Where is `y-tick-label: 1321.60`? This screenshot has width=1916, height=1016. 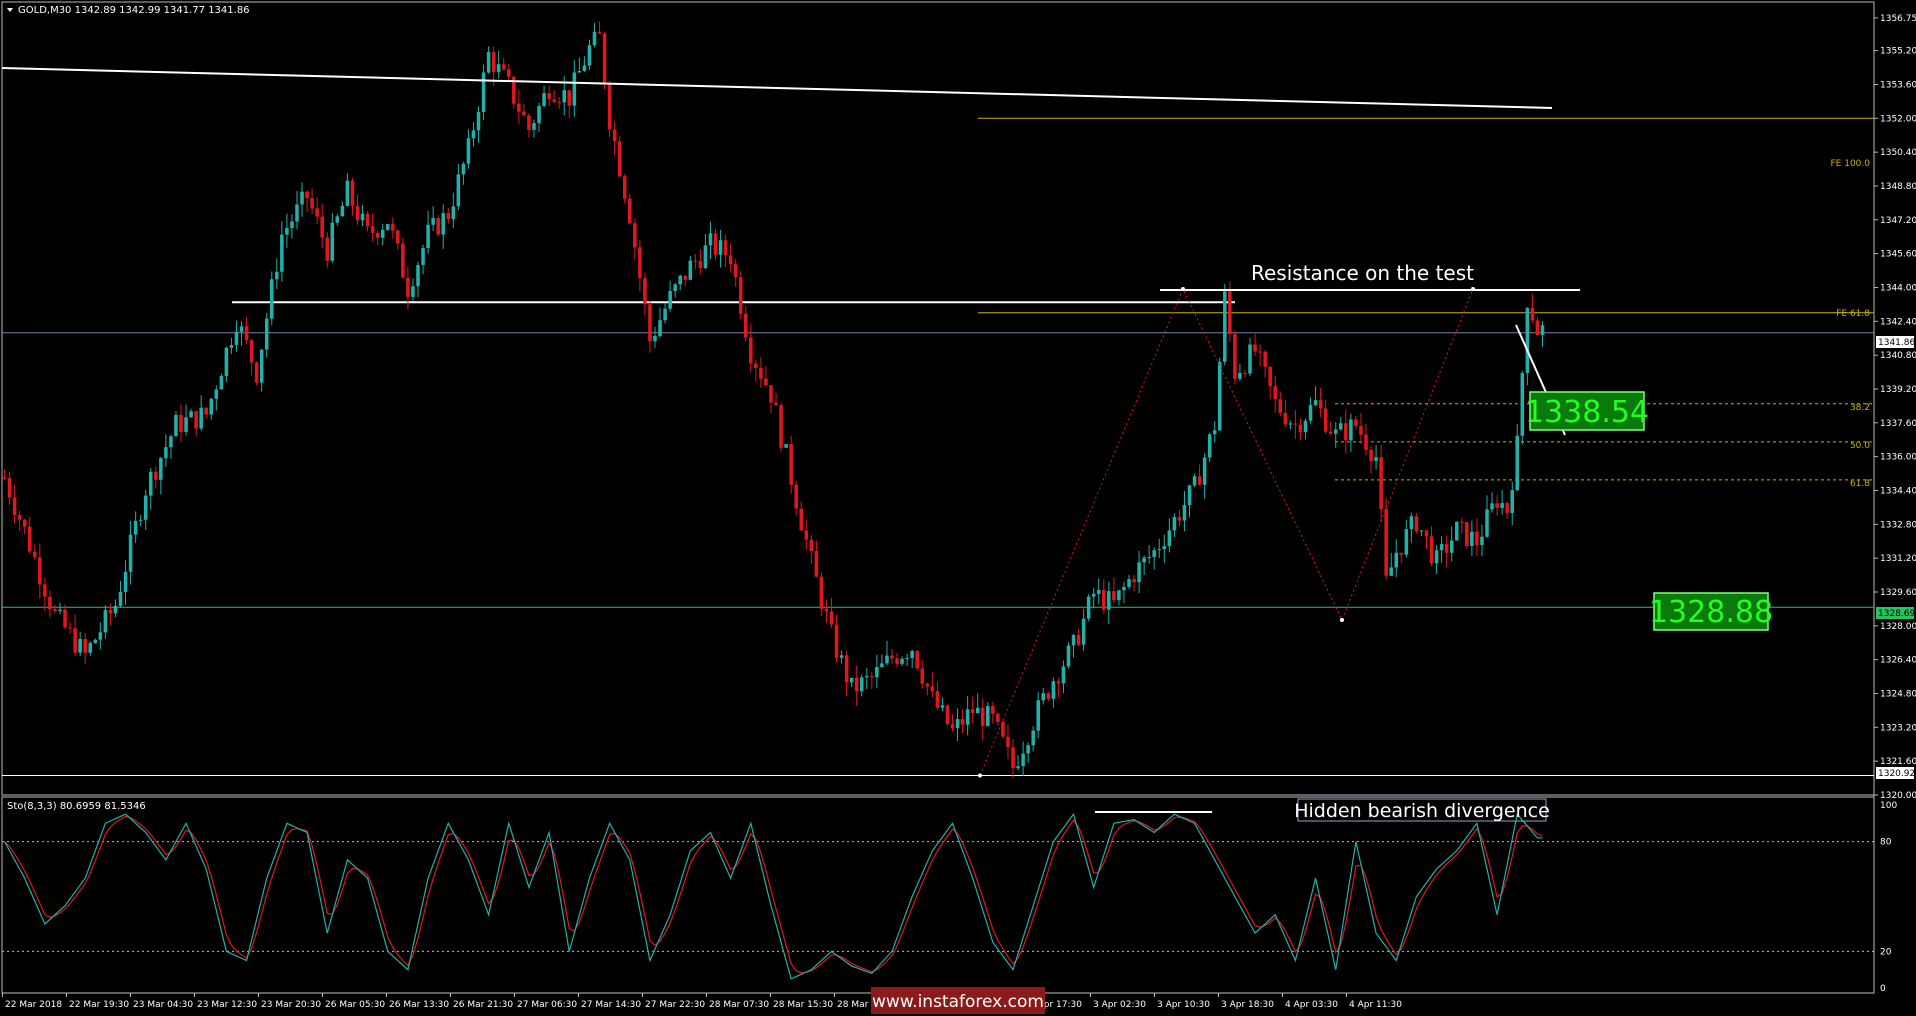
y-tick-label: 1321.60 is located at coordinates (1898, 762).